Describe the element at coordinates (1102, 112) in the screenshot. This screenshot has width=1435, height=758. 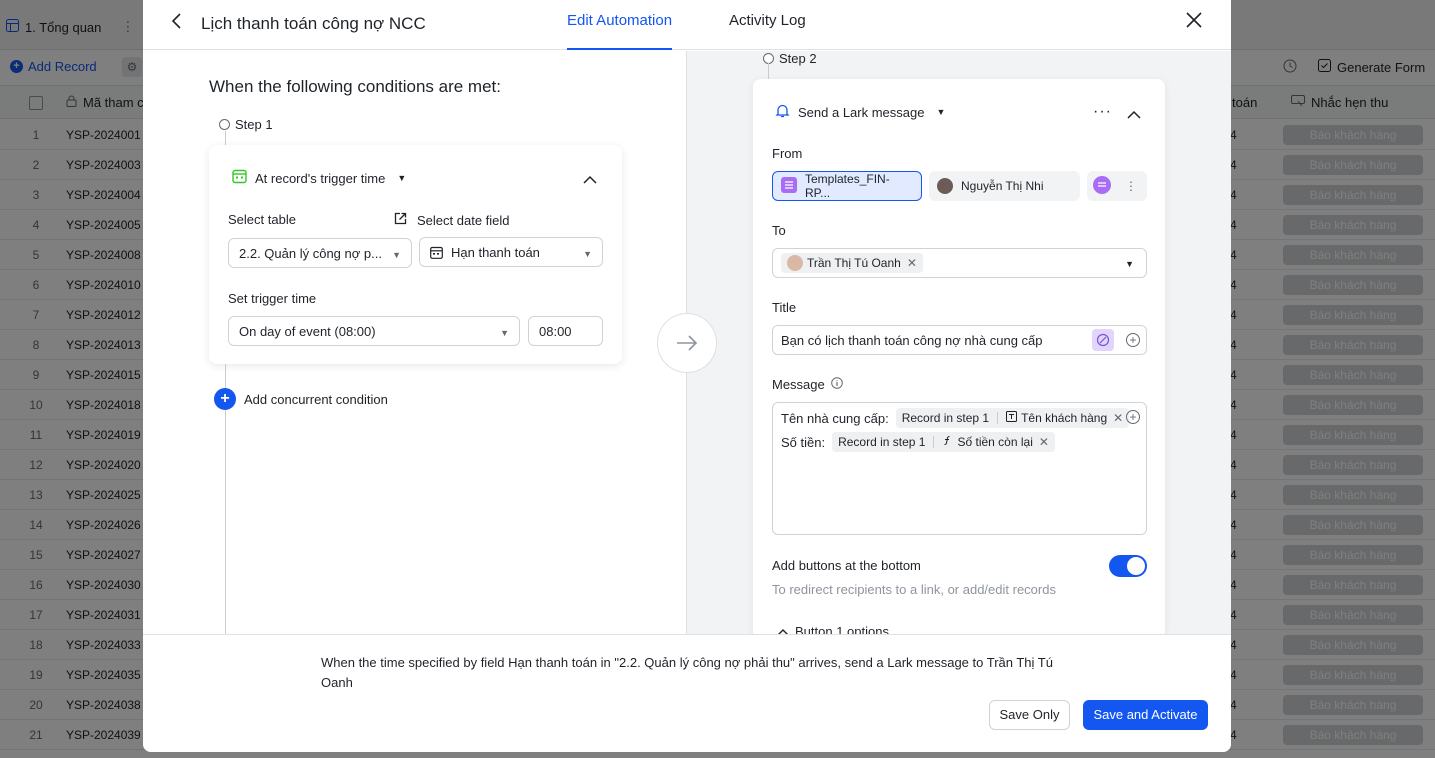
I see `more-options-icon: ···` at that location.